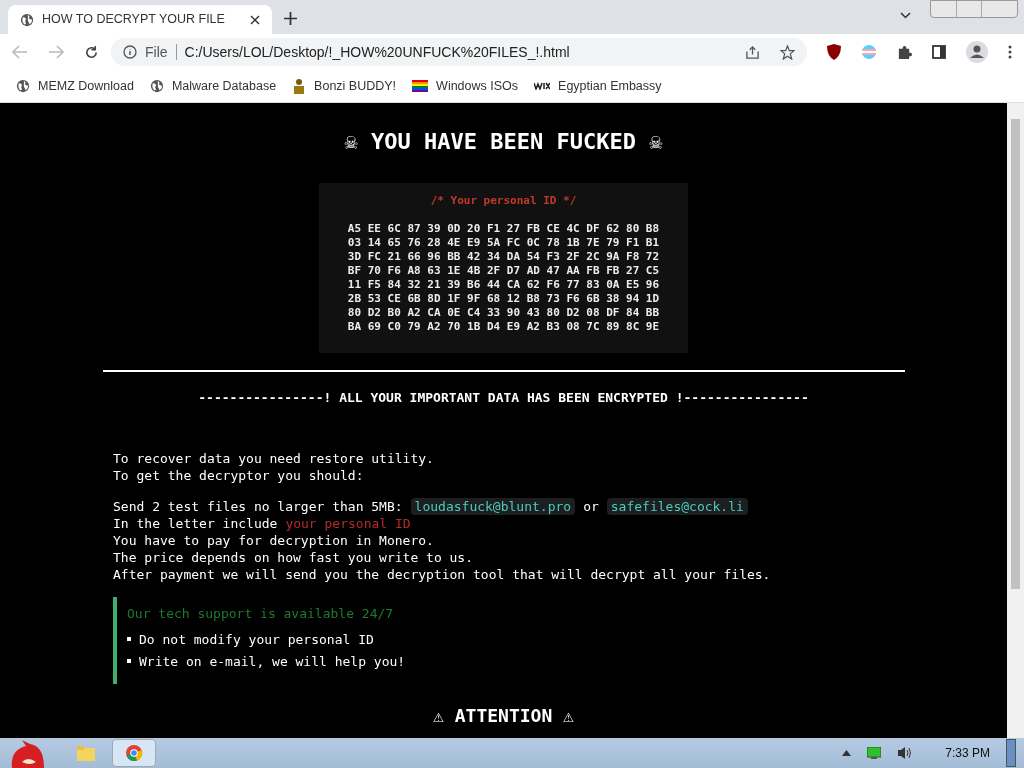 The image size is (1024, 768). What do you see at coordinates (503, 284) in the screenshot?
I see `id-hex-row: 11 F5 84 32 21 39 B6 44 CA 62 F6 77 83 0A E5 96` at bounding box center [503, 284].